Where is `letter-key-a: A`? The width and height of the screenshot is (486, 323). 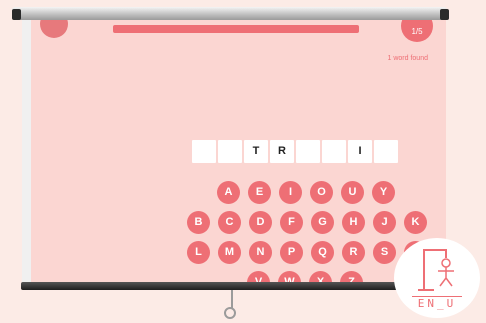
letter-key-a: A is located at coordinates (228, 192).